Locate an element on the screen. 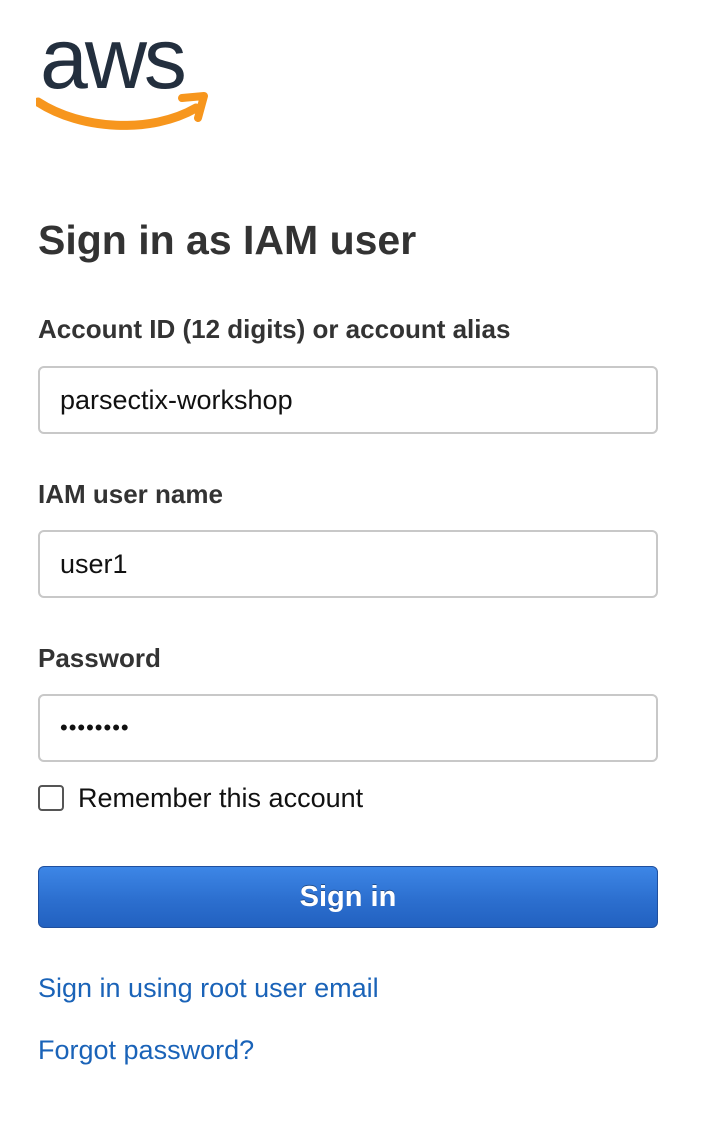  remember-account-label: Remember this account is located at coordinates (220, 798).